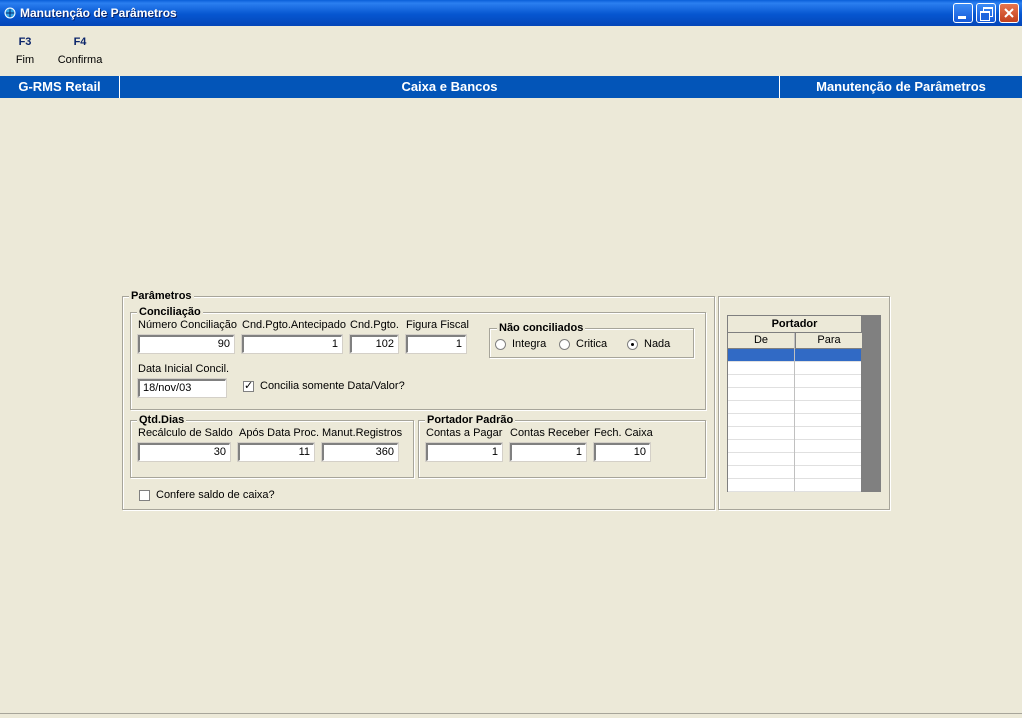  I want to click on radio-nada, so click(632, 344).